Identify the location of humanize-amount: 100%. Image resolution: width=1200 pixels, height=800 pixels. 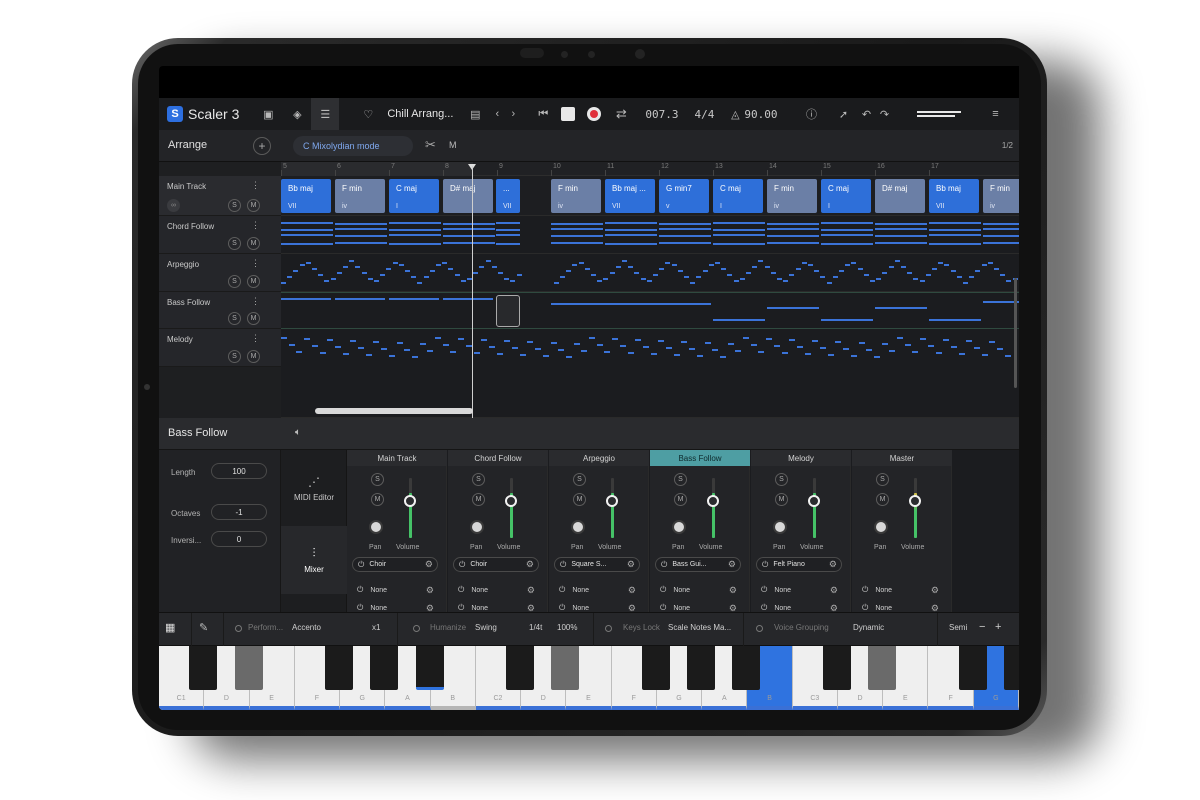
(567, 627).